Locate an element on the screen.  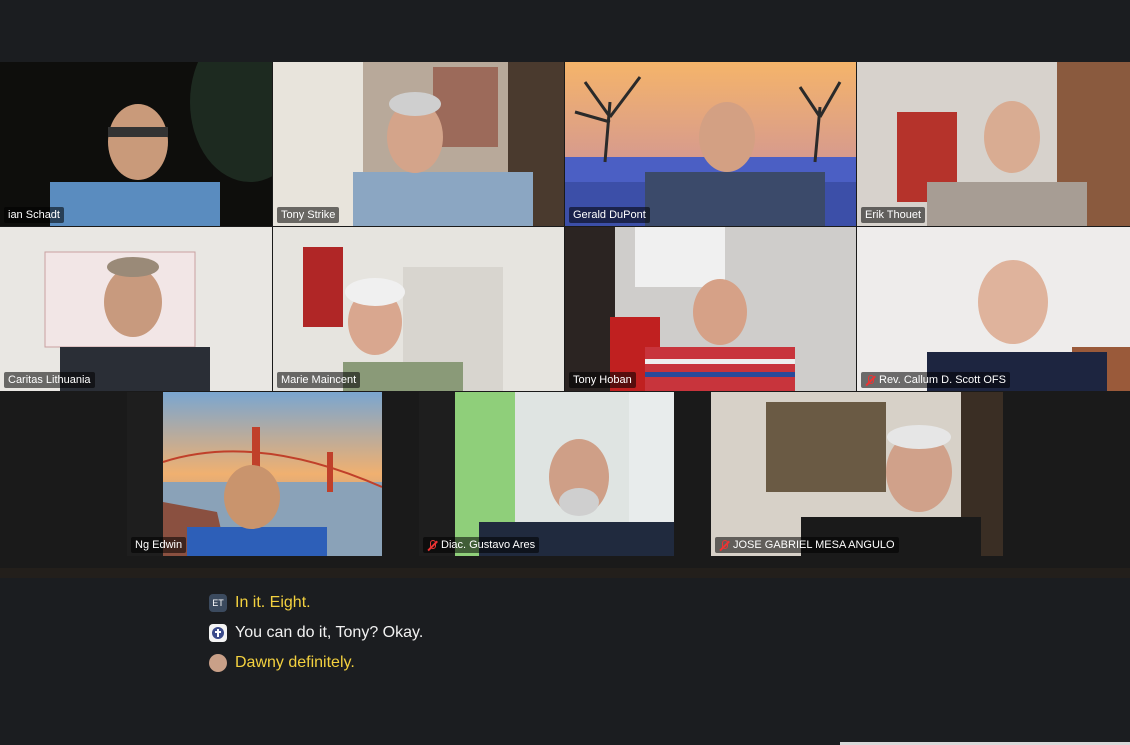
video-tile: Gerald DuPont is located at coordinates (710, 144).